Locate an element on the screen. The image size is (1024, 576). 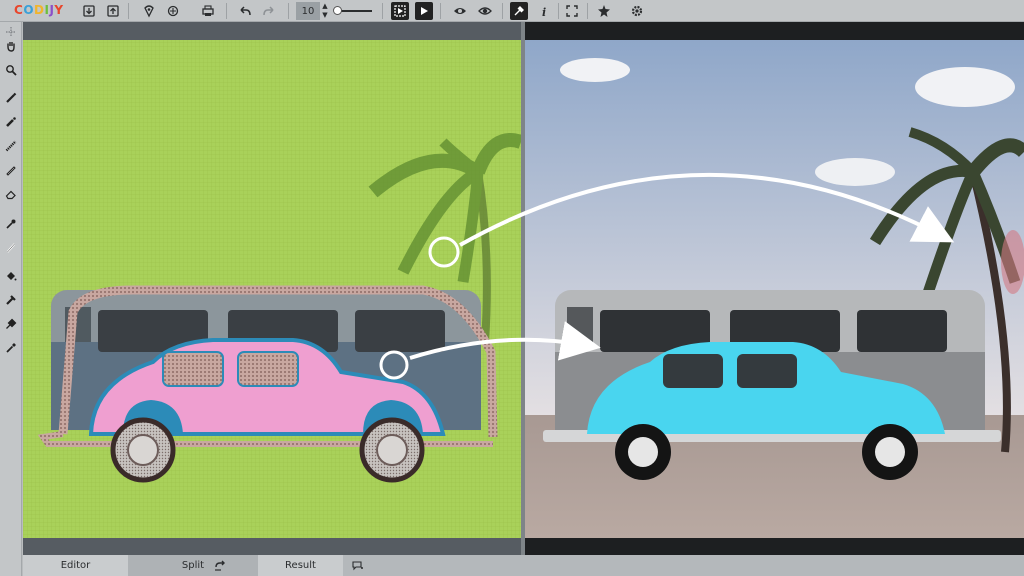
main-toolbar: CODIJY 10 ▲ ▼ i is located at coordinates (512, 11).